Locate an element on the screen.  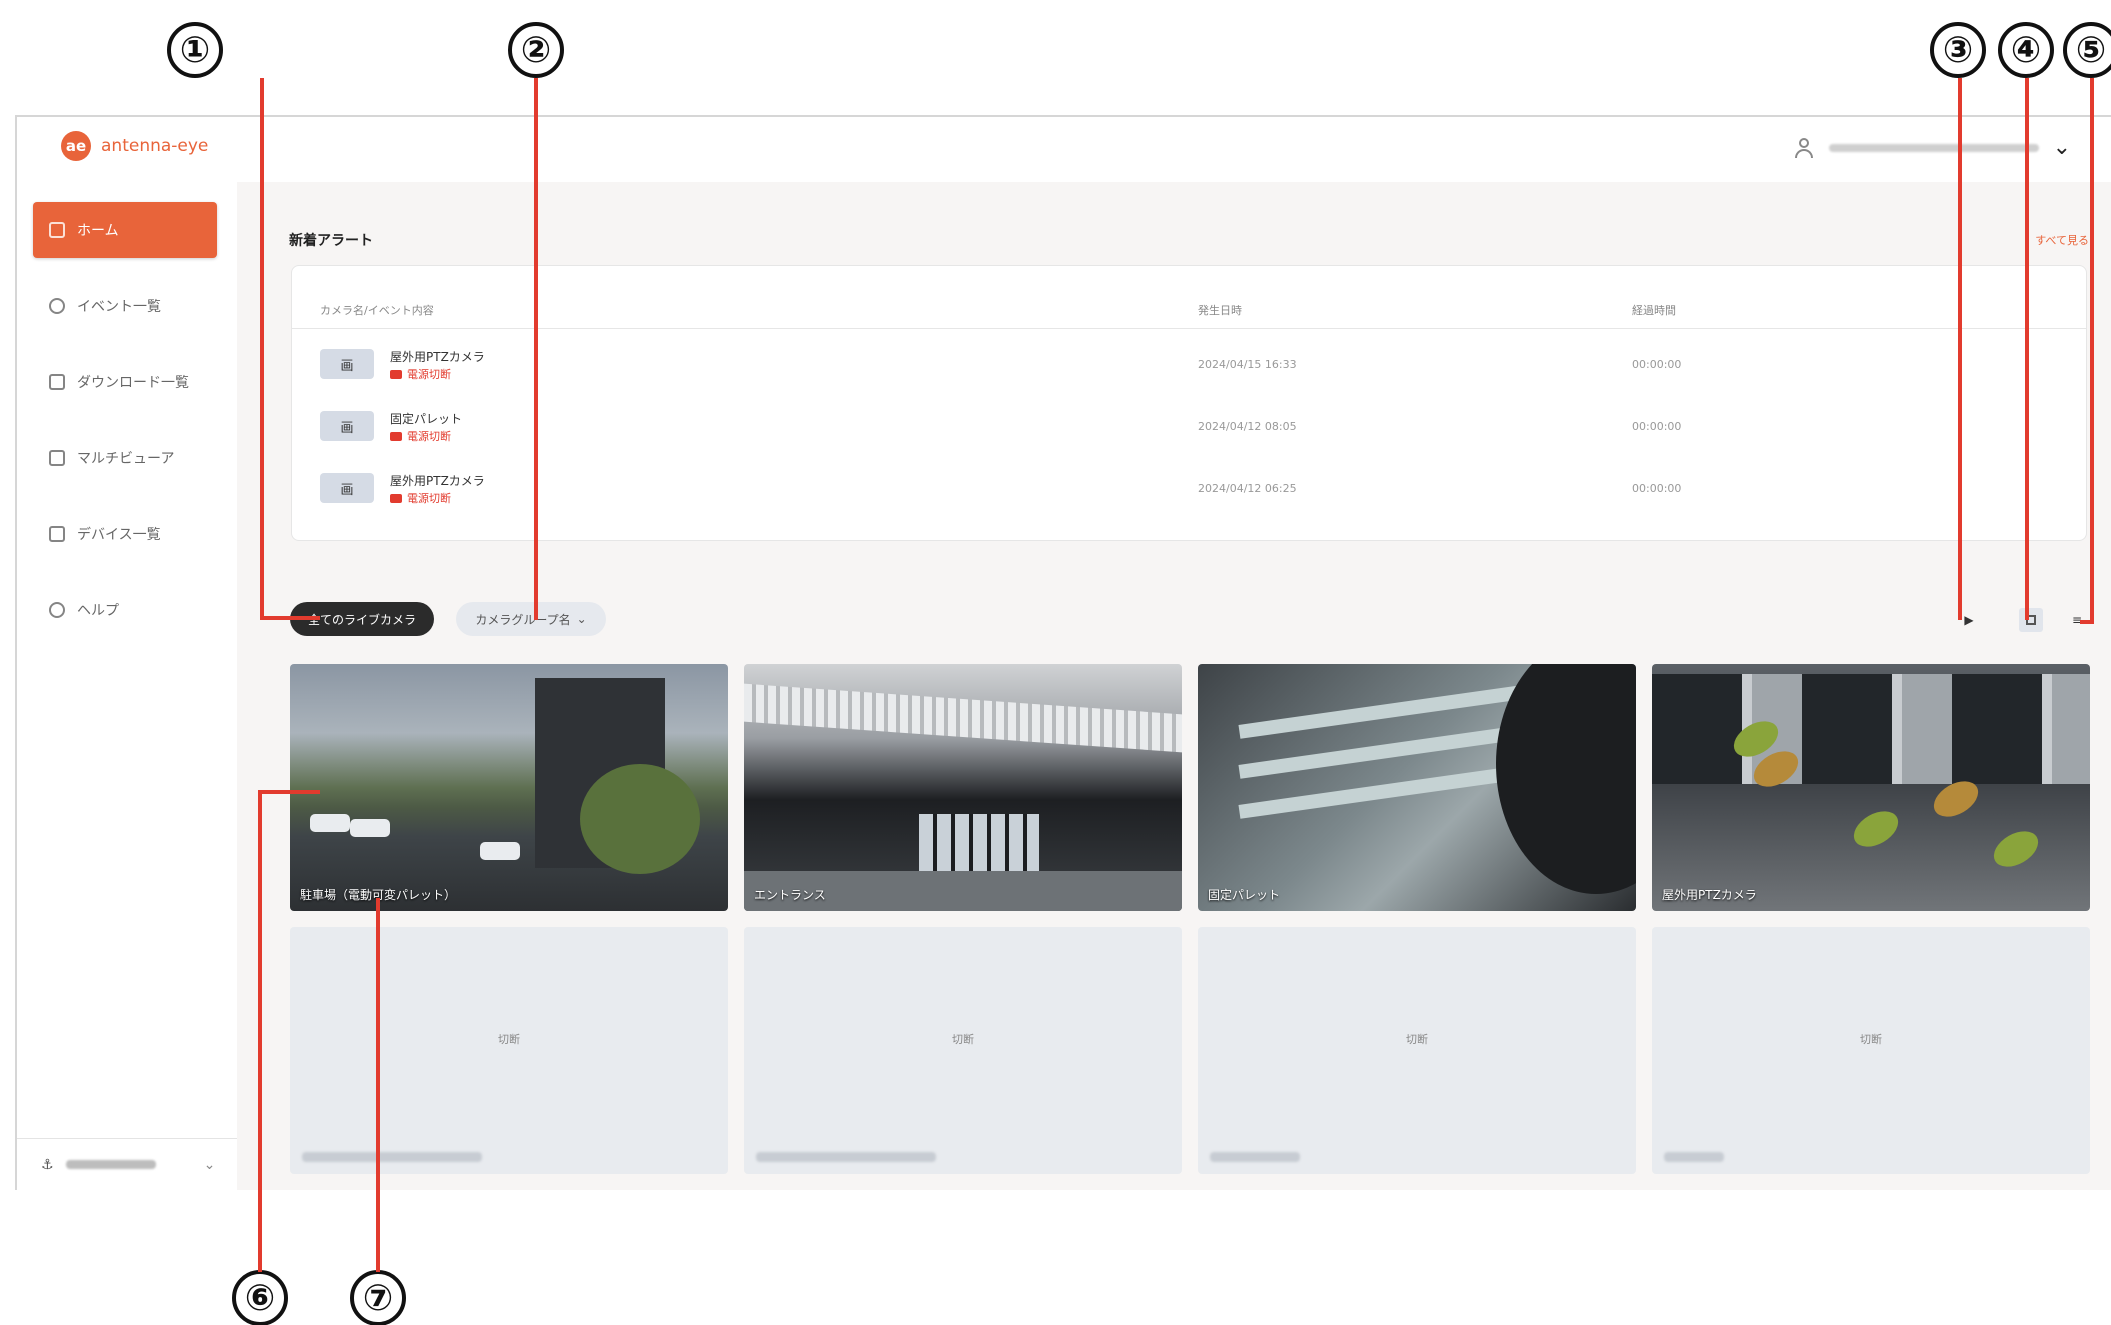
anchor-icon: ⚓ is located at coordinates (47, 1164).